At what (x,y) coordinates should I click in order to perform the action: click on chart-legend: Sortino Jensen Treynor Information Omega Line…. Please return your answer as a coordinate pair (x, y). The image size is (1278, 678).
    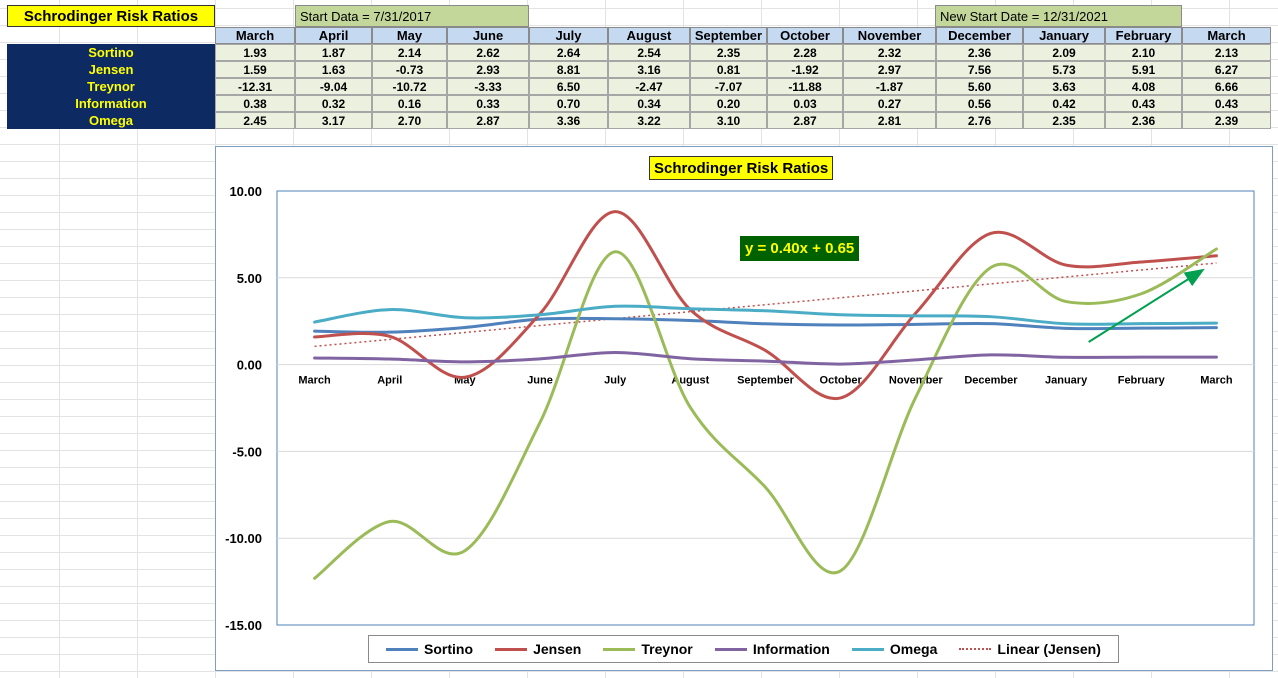
    Looking at the image, I should click on (743, 649).